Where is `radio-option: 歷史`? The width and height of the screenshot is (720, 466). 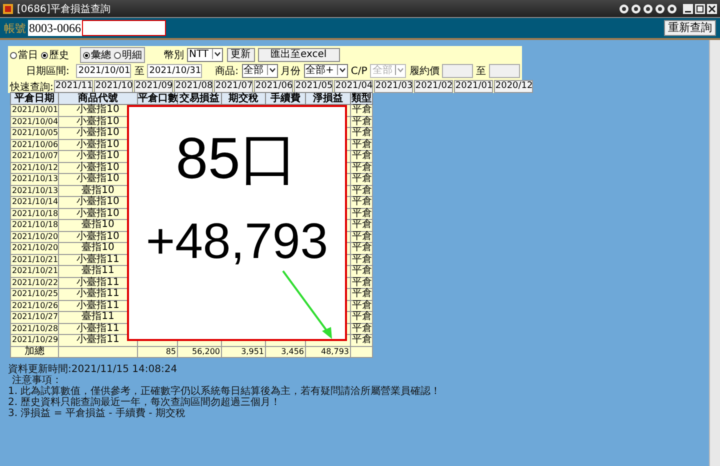
radio-option: 歷史 is located at coordinates (55, 55).